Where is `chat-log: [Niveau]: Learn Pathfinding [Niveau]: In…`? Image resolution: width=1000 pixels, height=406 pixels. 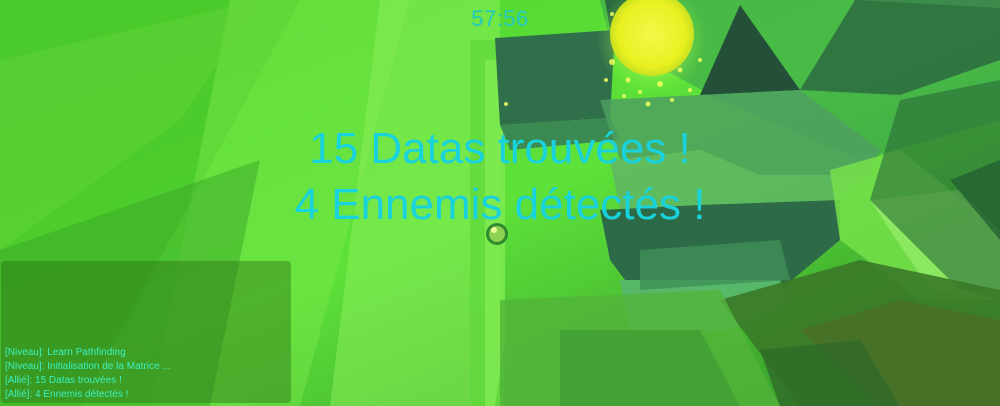 chat-log: [Niveau]: Learn Pathfinding [Niveau]: In… is located at coordinates (147, 374).